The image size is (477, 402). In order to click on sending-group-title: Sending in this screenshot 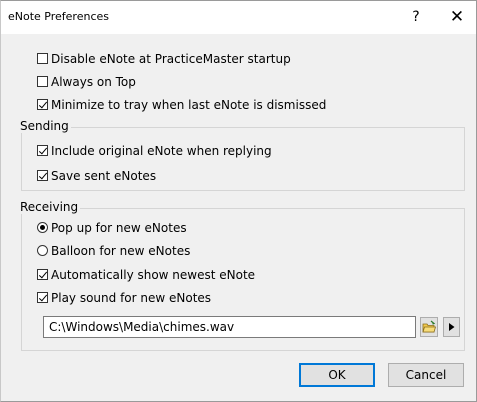, I will do `click(44, 126)`.